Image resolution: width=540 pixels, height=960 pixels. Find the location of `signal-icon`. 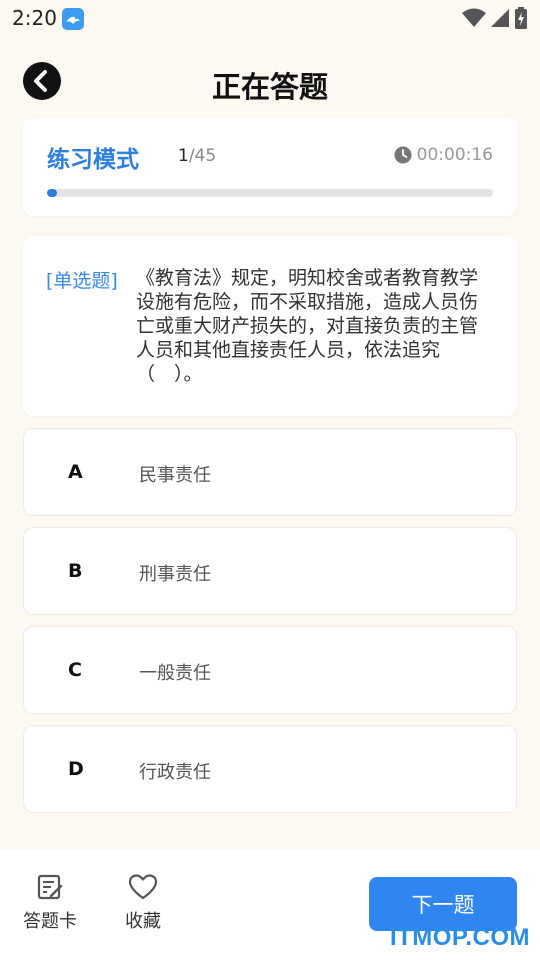

signal-icon is located at coordinates (500, 20).